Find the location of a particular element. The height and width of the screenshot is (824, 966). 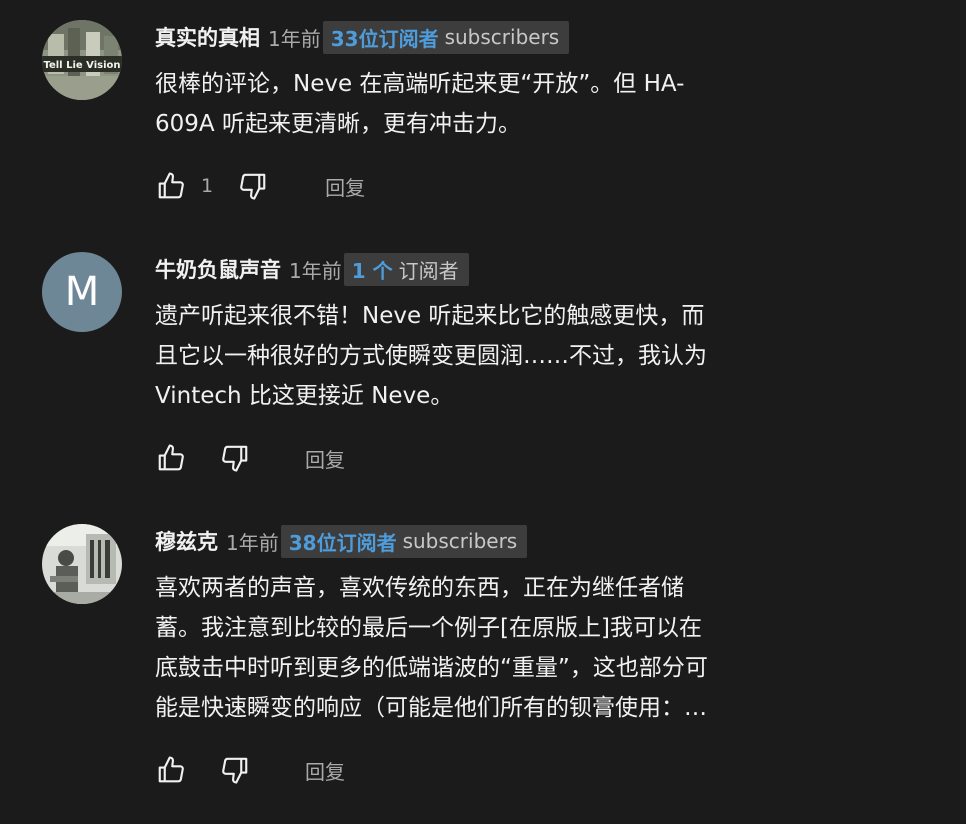

comment-header: 牛奶负鼠声音 1年前 1 个 订阅者 is located at coordinates (312, 269).